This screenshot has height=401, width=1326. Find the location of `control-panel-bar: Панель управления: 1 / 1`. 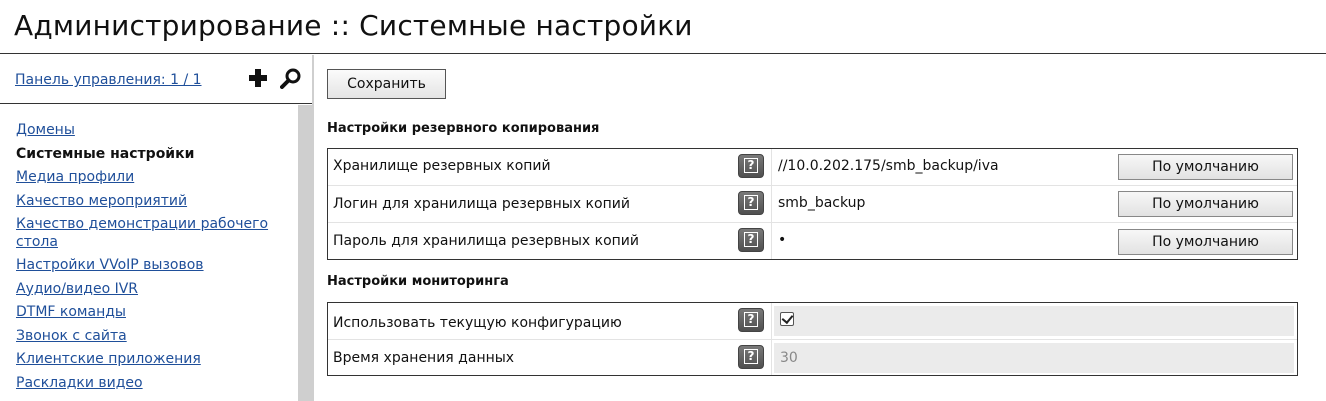

control-panel-bar: Панель управления: 1 / 1 is located at coordinates (156, 79).